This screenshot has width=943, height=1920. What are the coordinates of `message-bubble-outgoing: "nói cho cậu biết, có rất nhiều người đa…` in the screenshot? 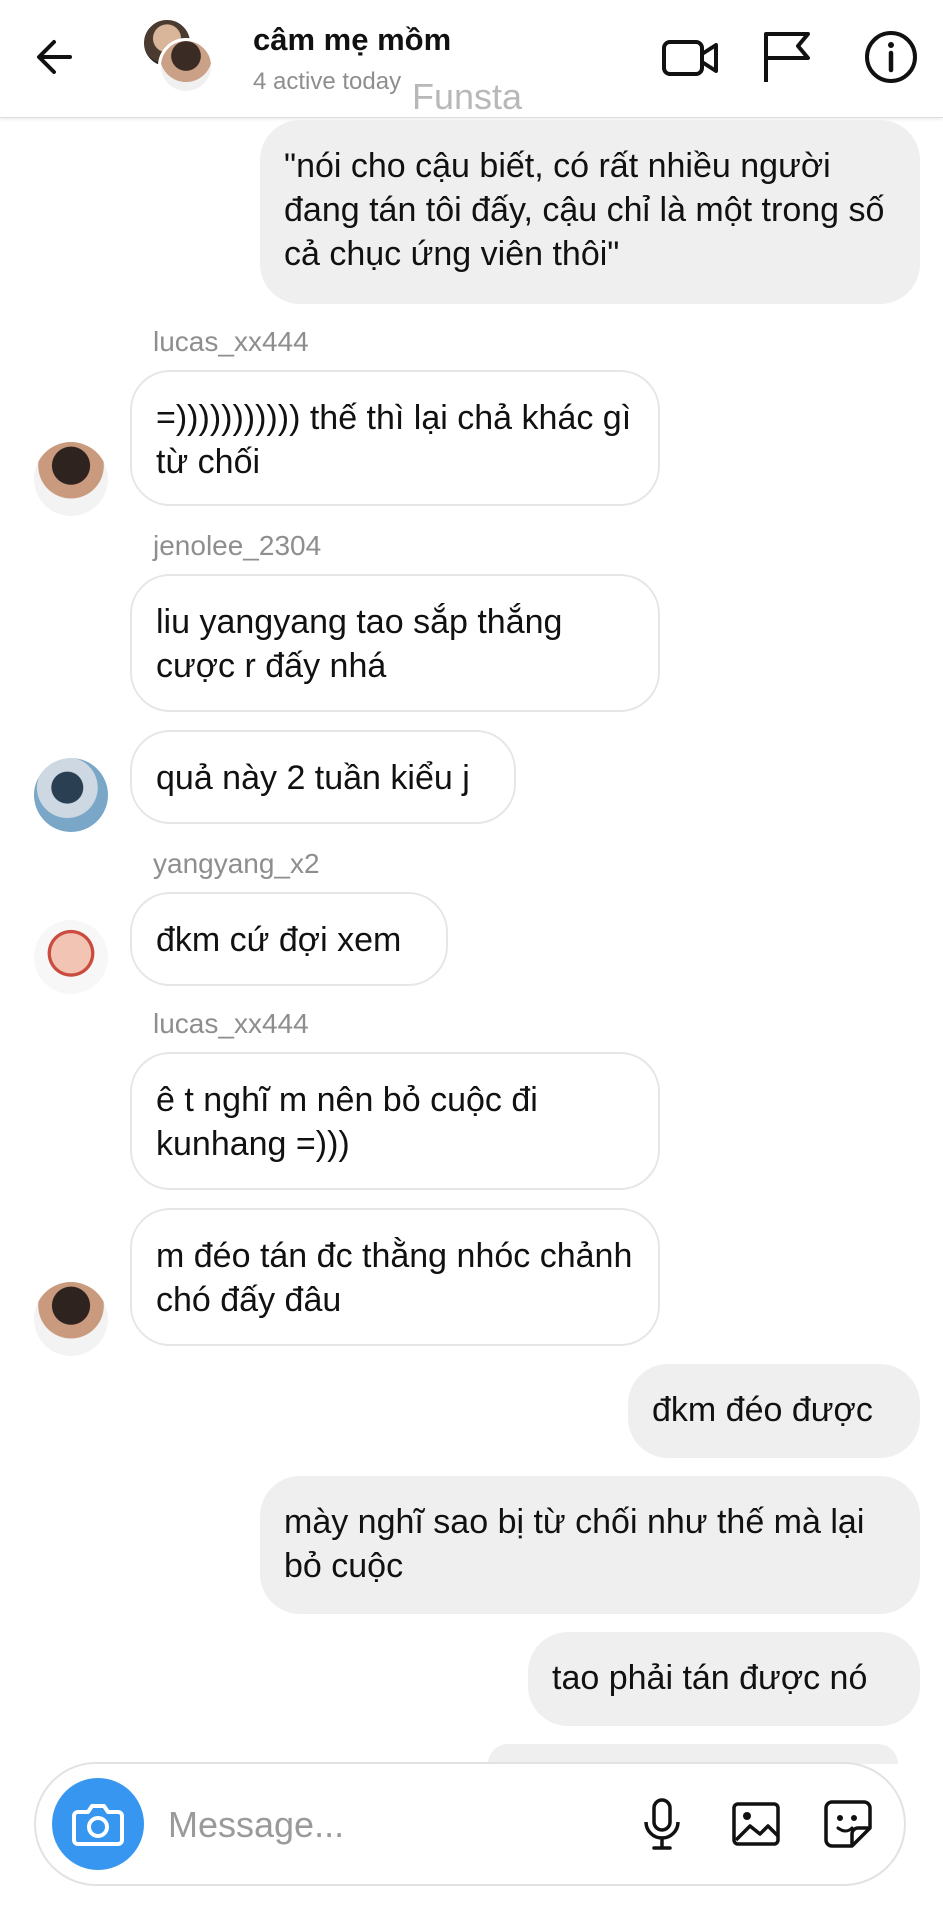 It's located at (590, 212).